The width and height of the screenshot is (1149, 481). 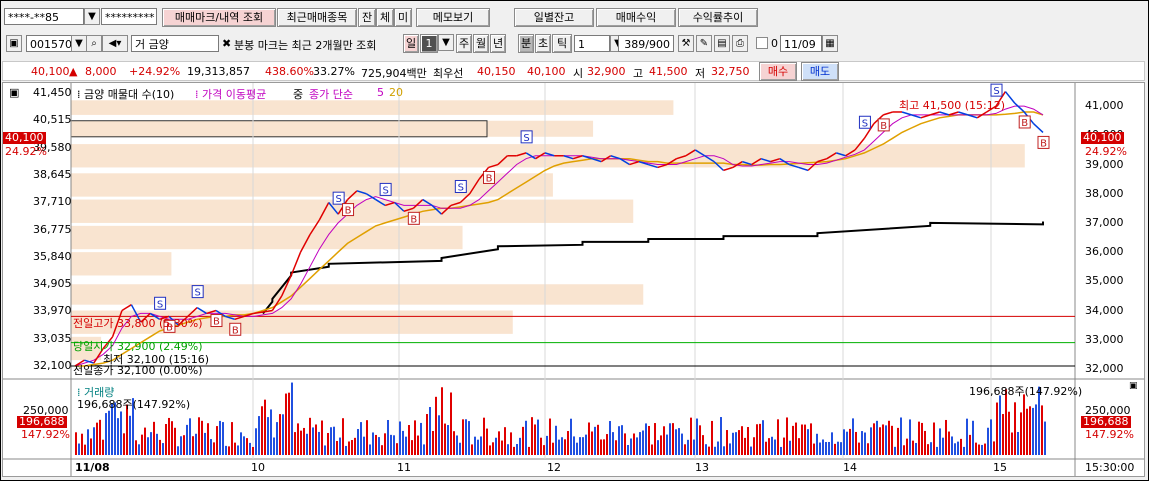 I want to click on period-day-count: 1, so click(x=429, y=43).